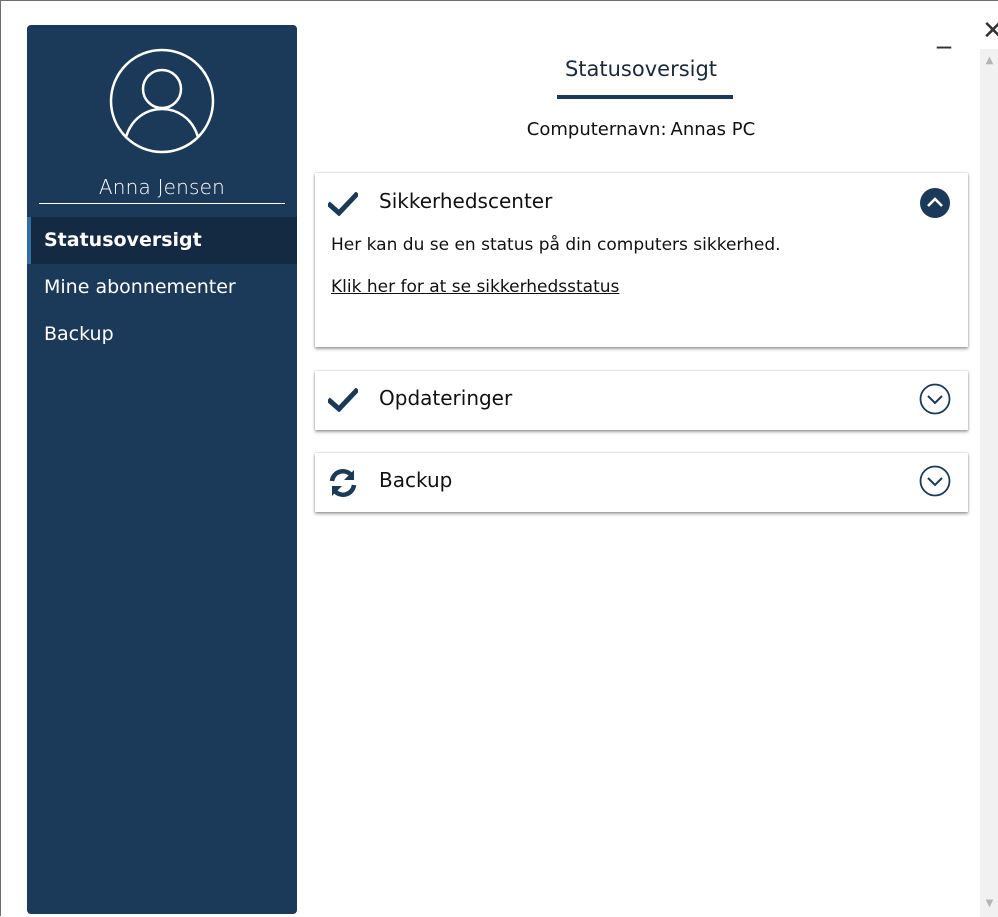 This screenshot has height=917, width=998. I want to click on computer-name-value: Annas PC, so click(713, 129).